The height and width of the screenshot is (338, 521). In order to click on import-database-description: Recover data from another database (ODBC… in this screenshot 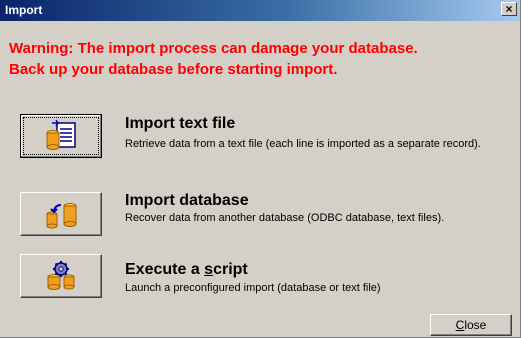, I will do `click(285, 218)`.